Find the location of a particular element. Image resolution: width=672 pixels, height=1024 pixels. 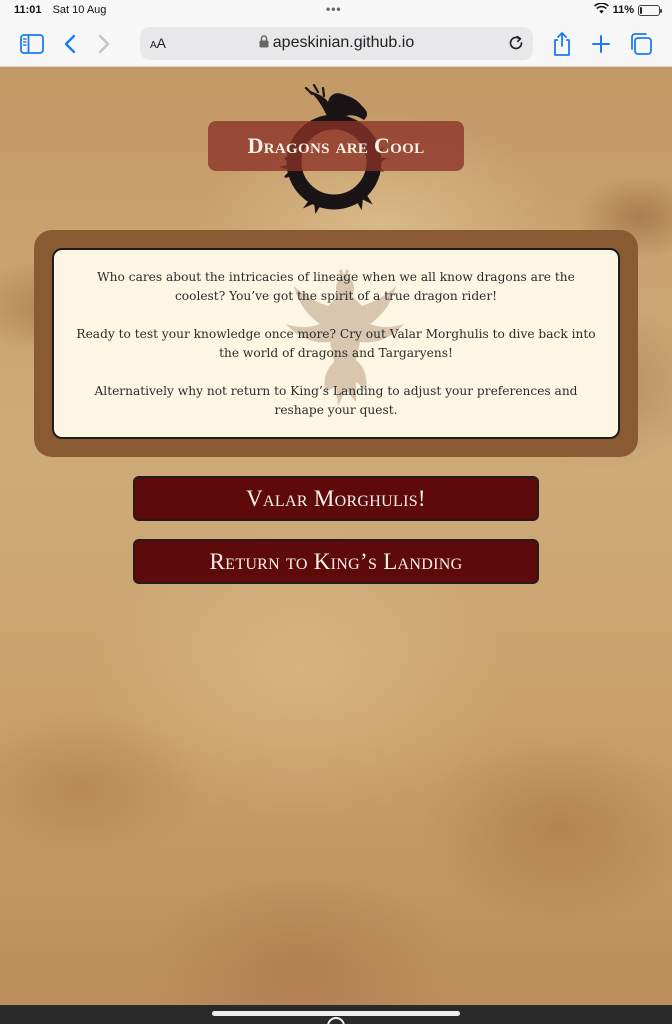

return-to-kings-landing-button: Return to King’s Landing is located at coordinates (336, 561).